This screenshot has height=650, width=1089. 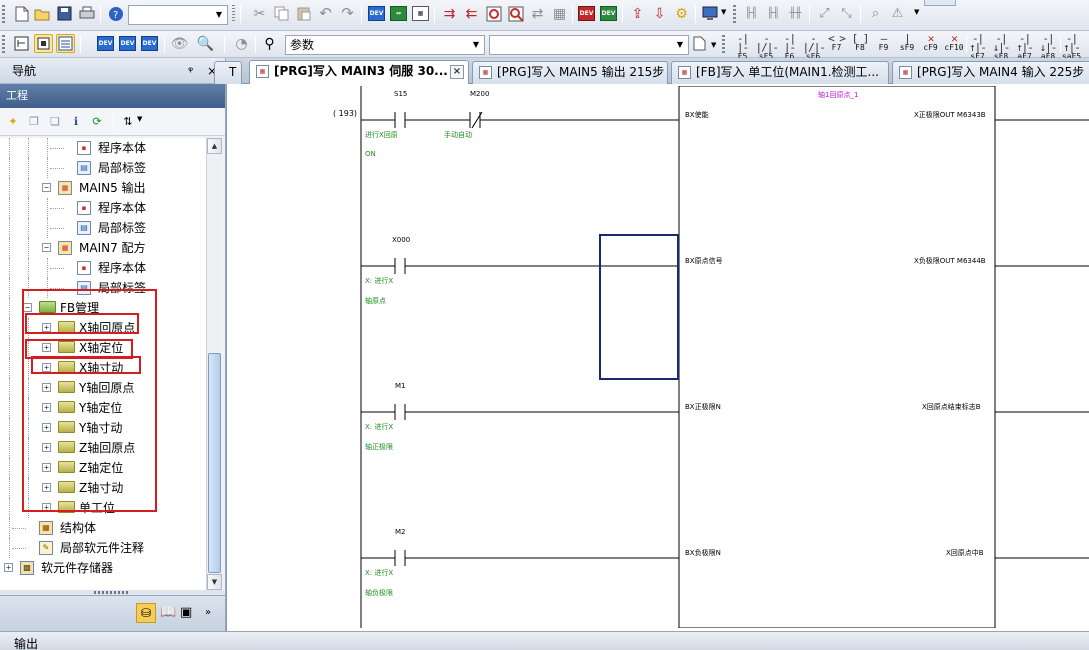 What do you see at coordinates (21, 43) in the screenshot?
I see `ladder-mode-icon` at bounding box center [21, 43].